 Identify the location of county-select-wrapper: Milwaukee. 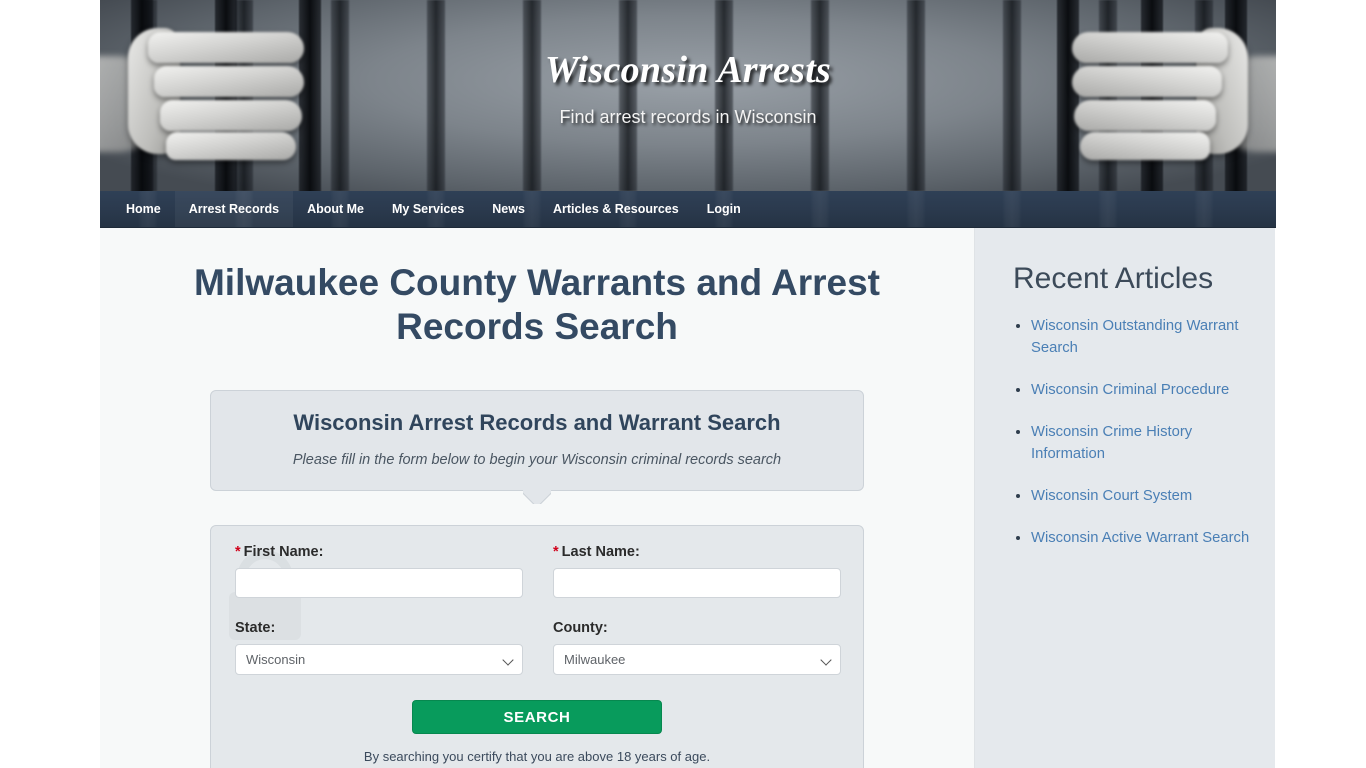
(697, 659).